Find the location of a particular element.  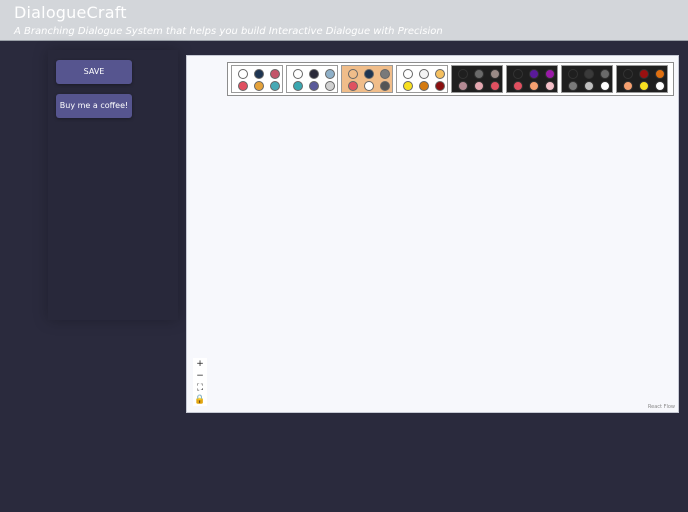

fit-view-icon: ⛶ is located at coordinates (200, 388).